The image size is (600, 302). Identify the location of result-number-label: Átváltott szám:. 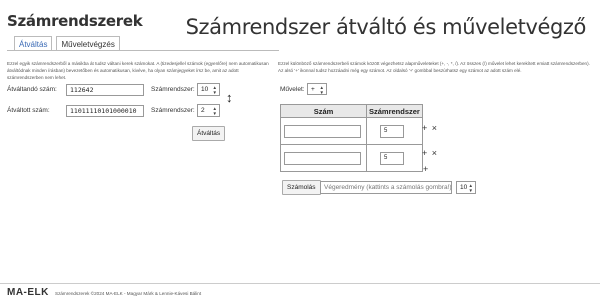
(28, 110).